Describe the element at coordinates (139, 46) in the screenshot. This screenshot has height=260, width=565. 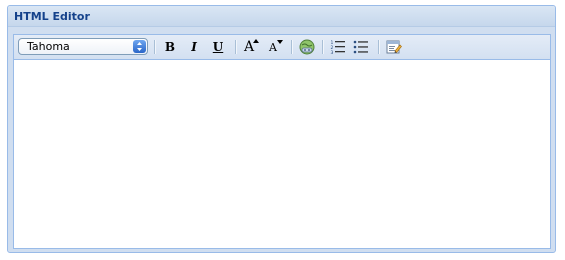
I see `select-arrows-icon` at that location.